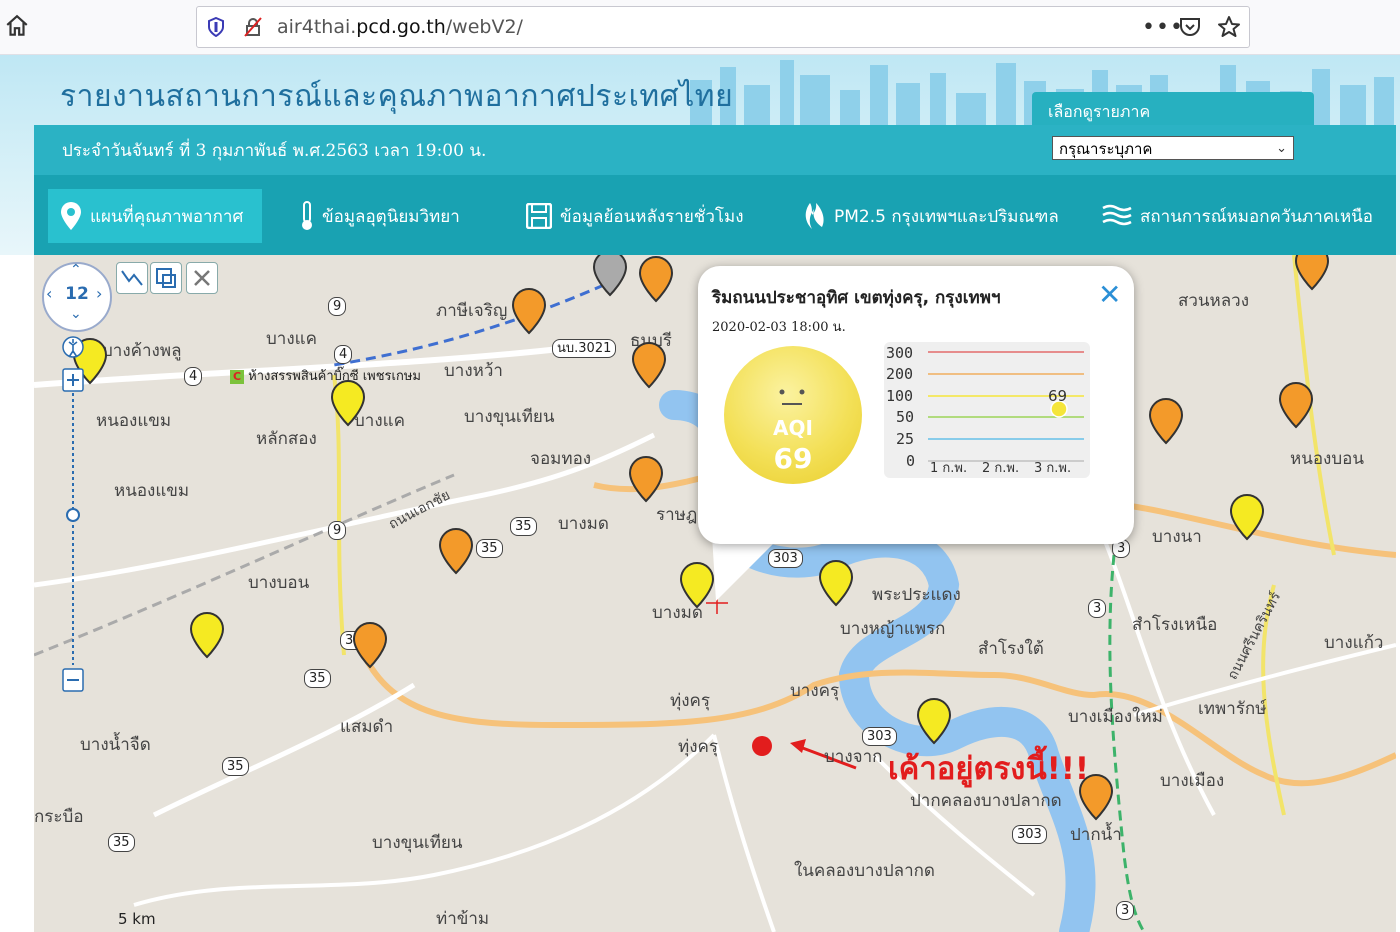 The image size is (1400, 932). I want to click on poi-bigc-petchkasem: C ห้างสรรพสินค้าบิ๊กซี เพชรเกษม, so click(325, 375).